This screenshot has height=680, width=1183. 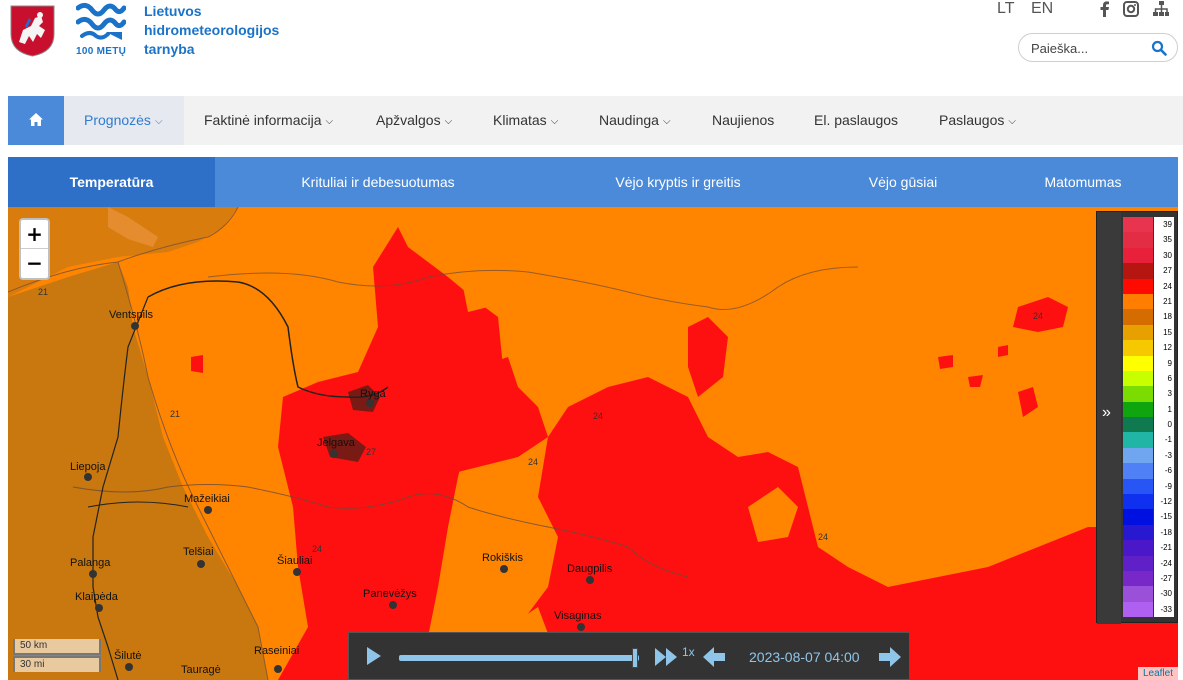 I want to click on facebook-icon, so click(x=1105, y=9).